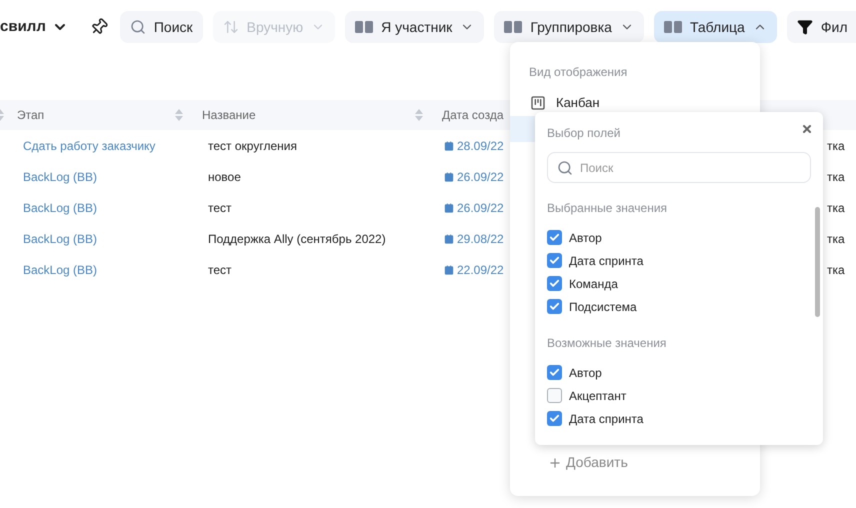 This screenshot has height=508, width=856. I want to click on toolbar-button: Поиск, so click(161, 27).